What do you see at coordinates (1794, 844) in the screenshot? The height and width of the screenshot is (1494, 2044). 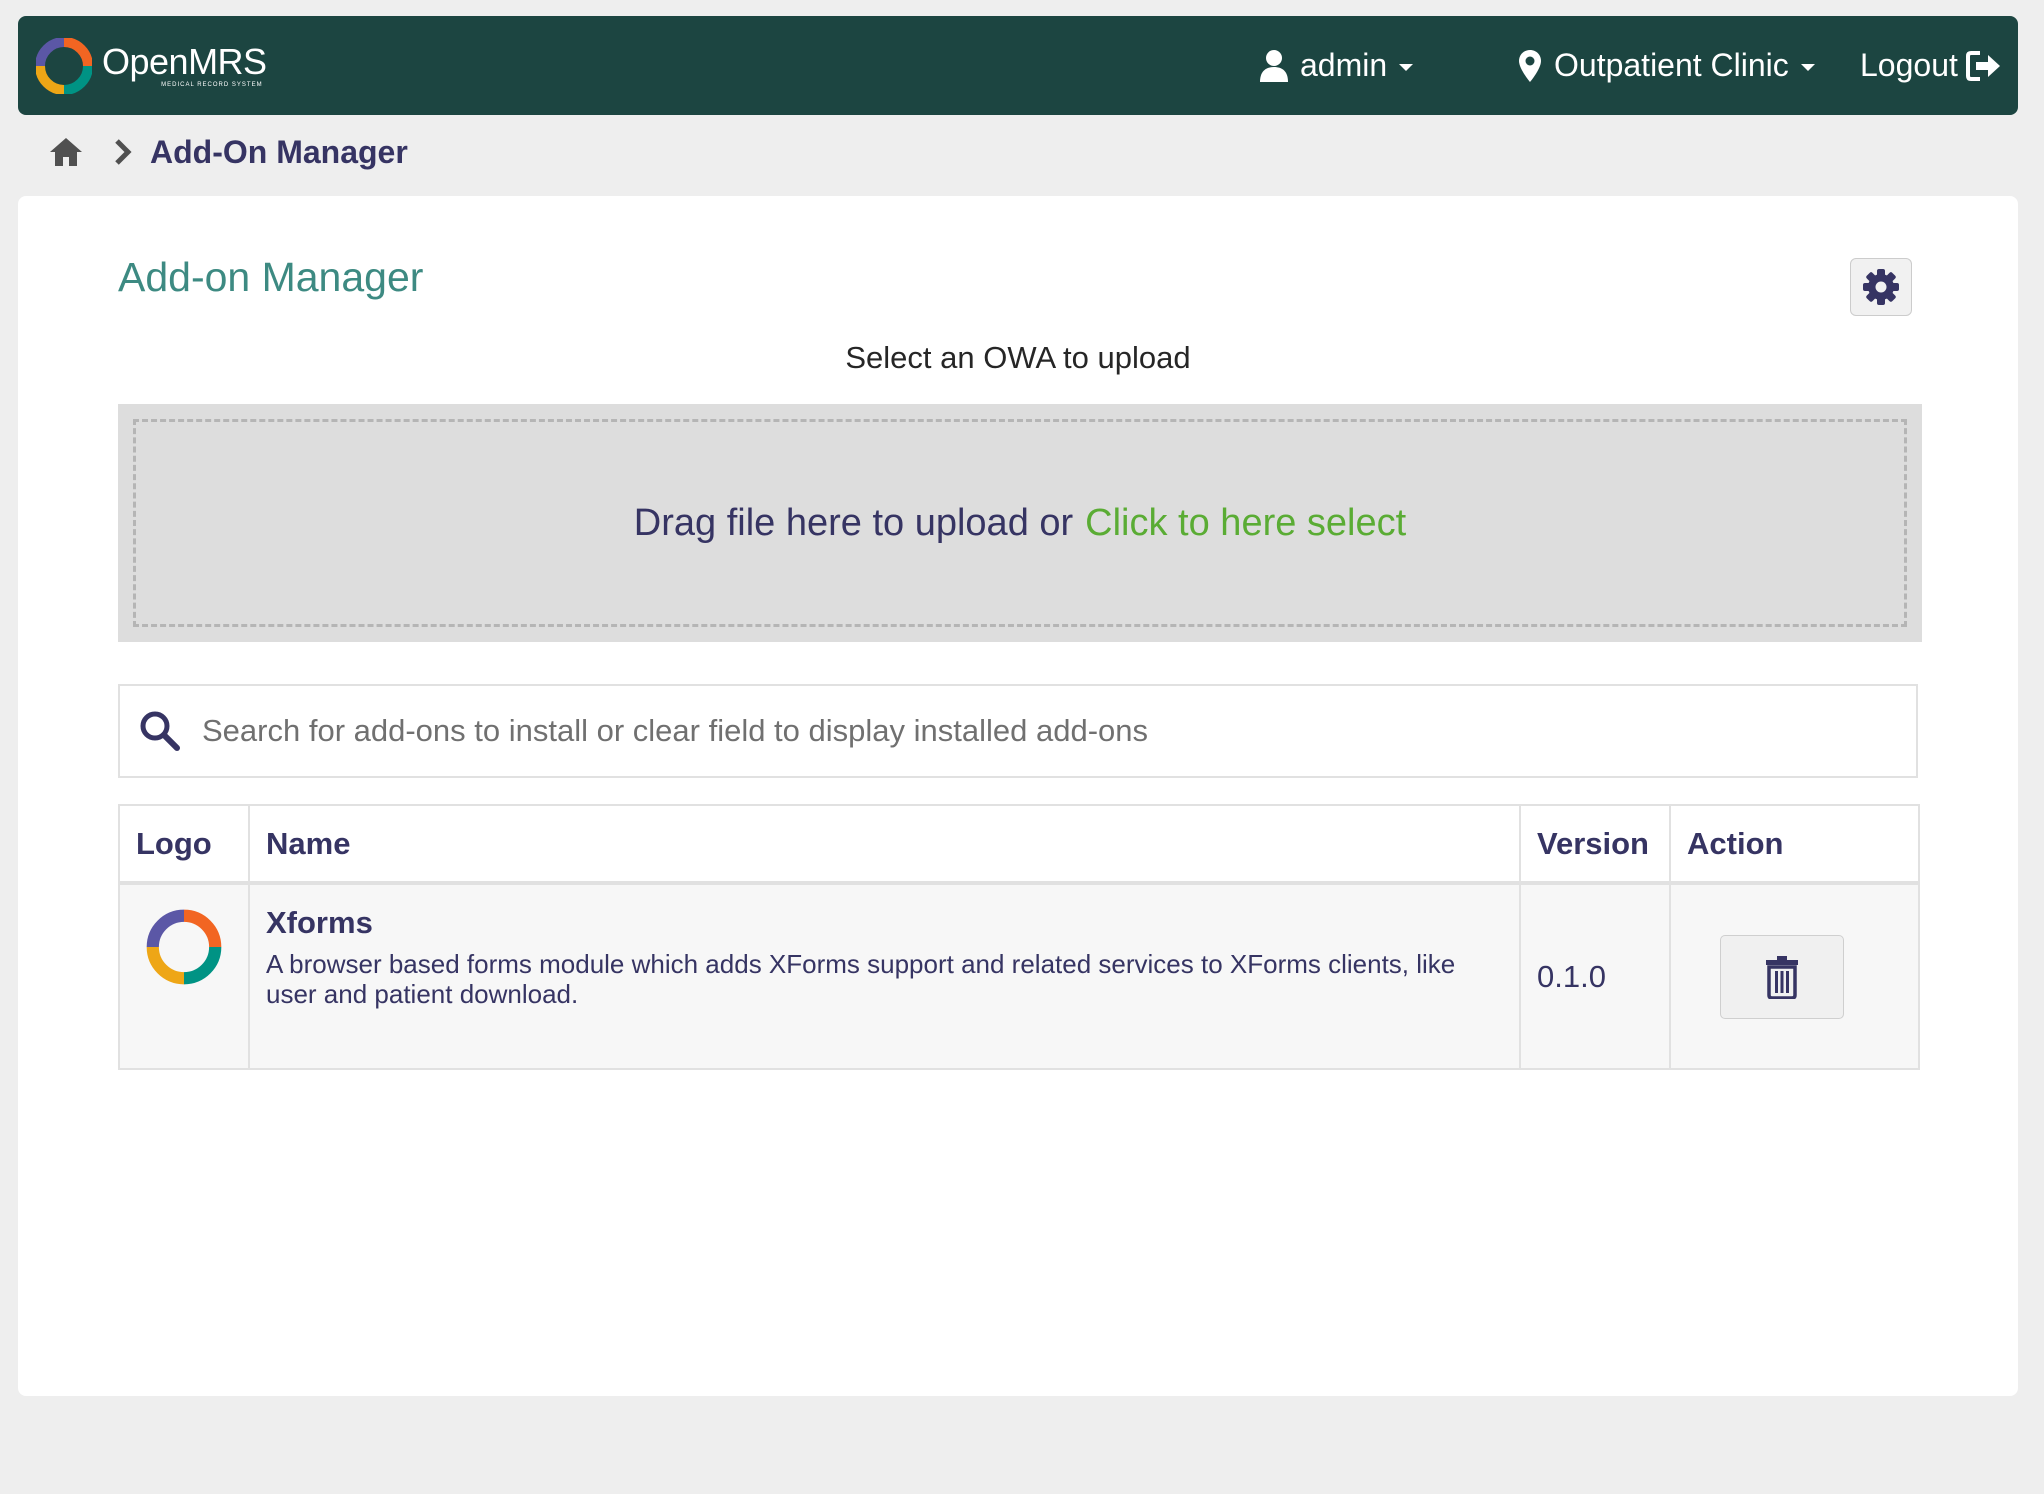 I see `column-header-action: Action` at bounding box center [1794, 844].